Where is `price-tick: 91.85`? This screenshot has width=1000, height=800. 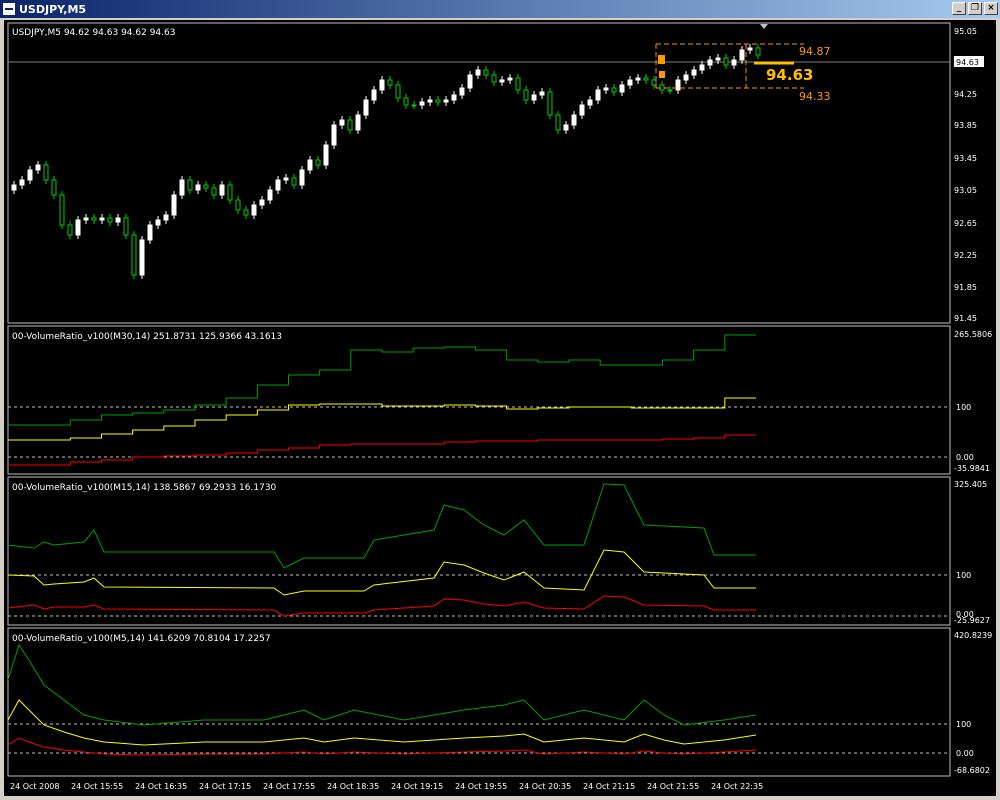 price-tick: 91.85 is located at coordinates (965, 287).